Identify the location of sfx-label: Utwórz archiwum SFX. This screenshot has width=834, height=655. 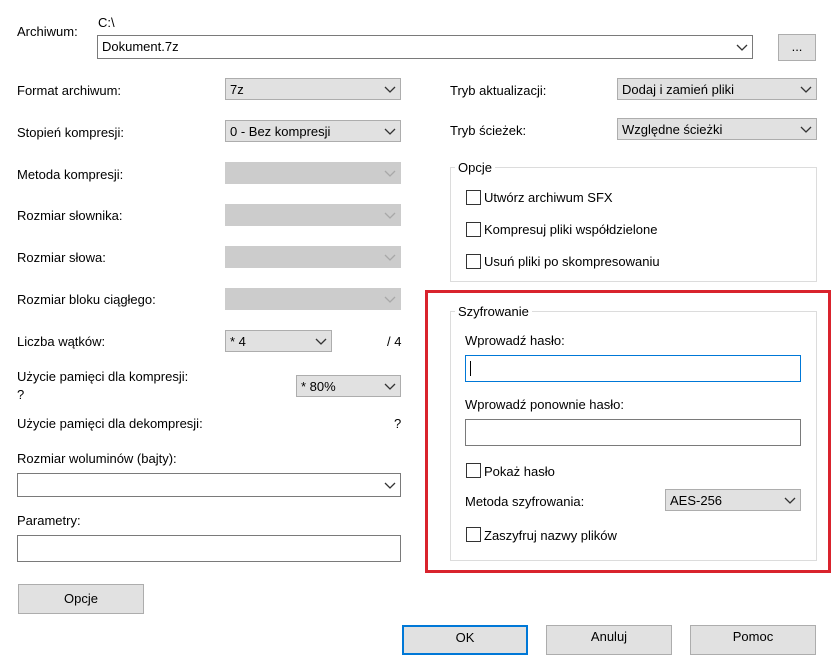
(548, 197).